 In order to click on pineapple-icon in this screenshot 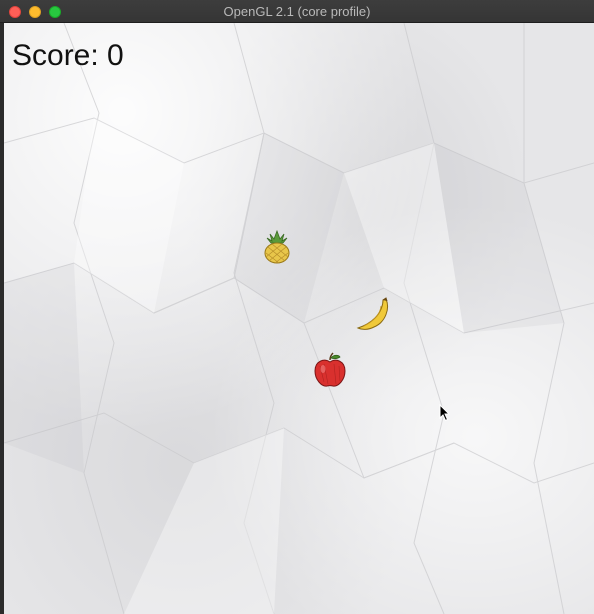, I will do `click(277, 247)`.